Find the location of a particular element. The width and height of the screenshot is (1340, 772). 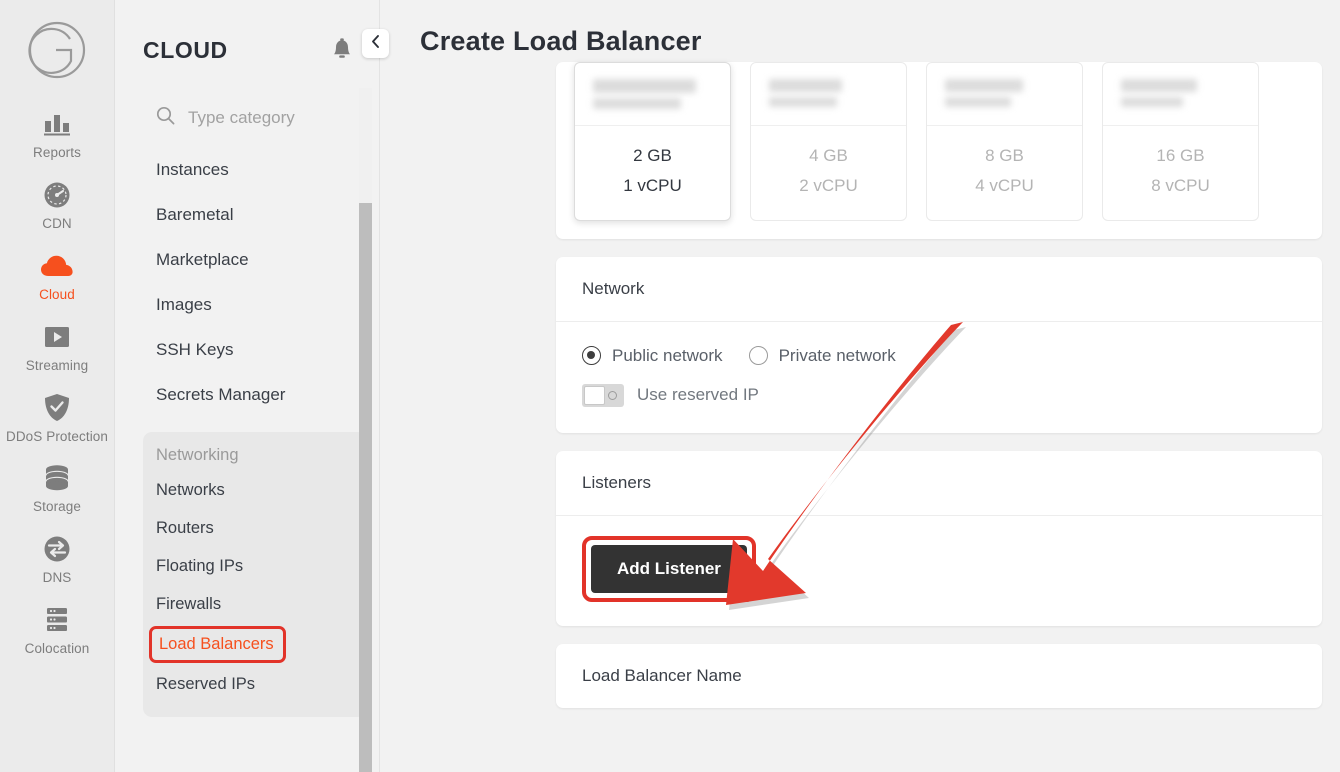

rail-item-label: DNS is located at coordinates (57, 578).